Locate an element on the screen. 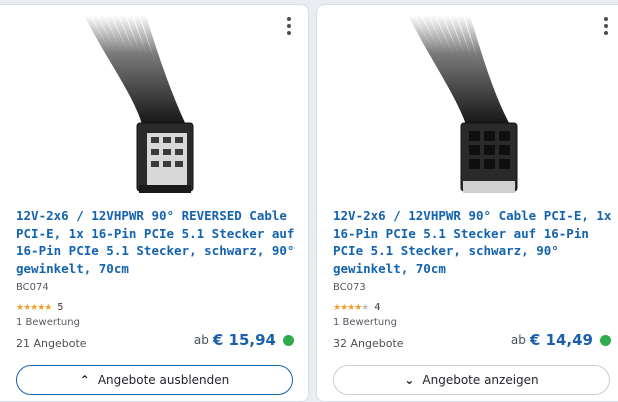 The image size is (618, 402). offer-count: 21 Angebote is located at coordinates (51, 343).